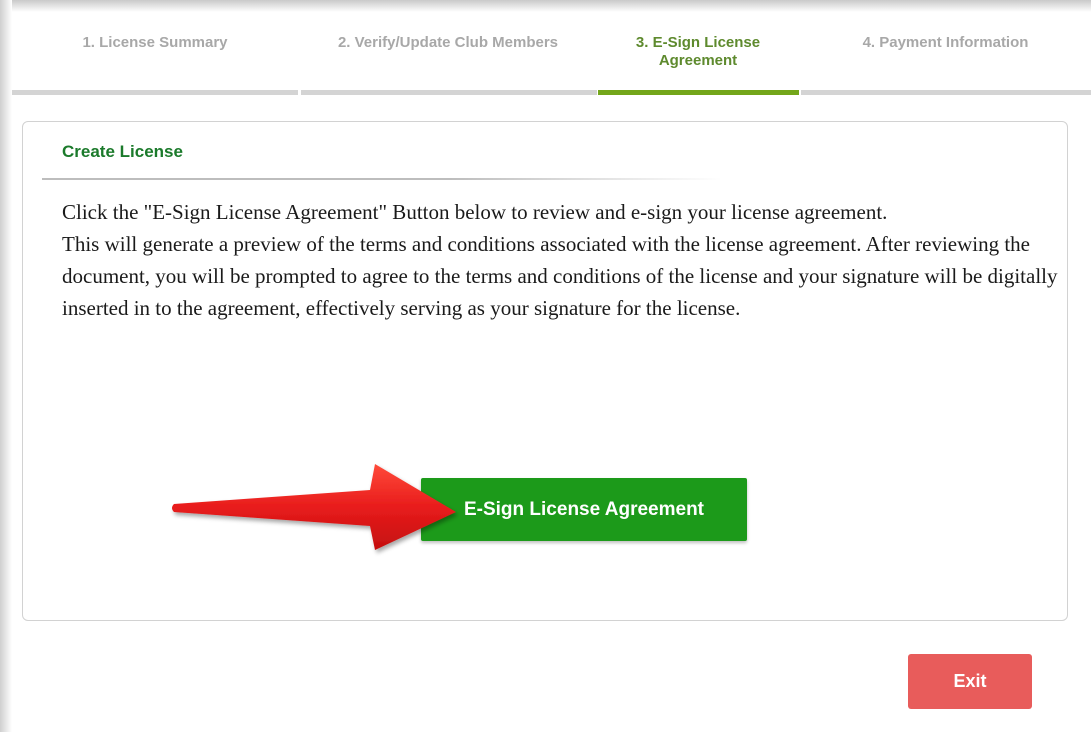 The width and height of the screenshot is (1091, 732). What do you see at coordinates (970, 681) in the screenshot?
I see `exit-button: Exit` at bounding box center [970, 681].